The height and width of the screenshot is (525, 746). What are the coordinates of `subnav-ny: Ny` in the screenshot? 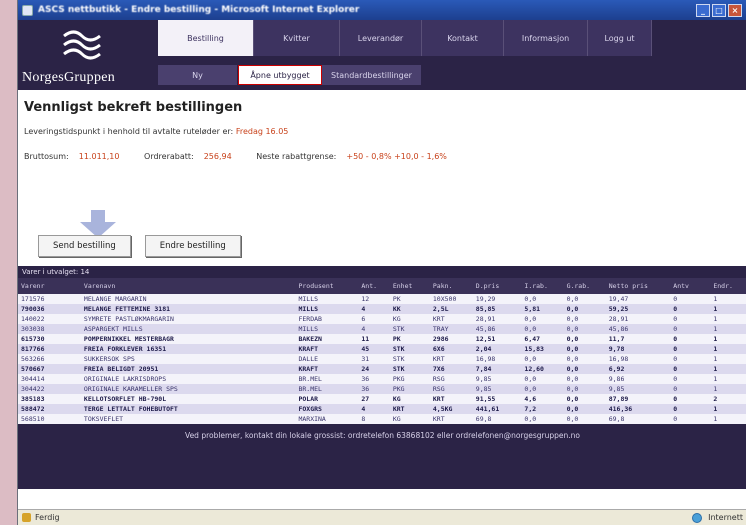 It's located at (198, 75).